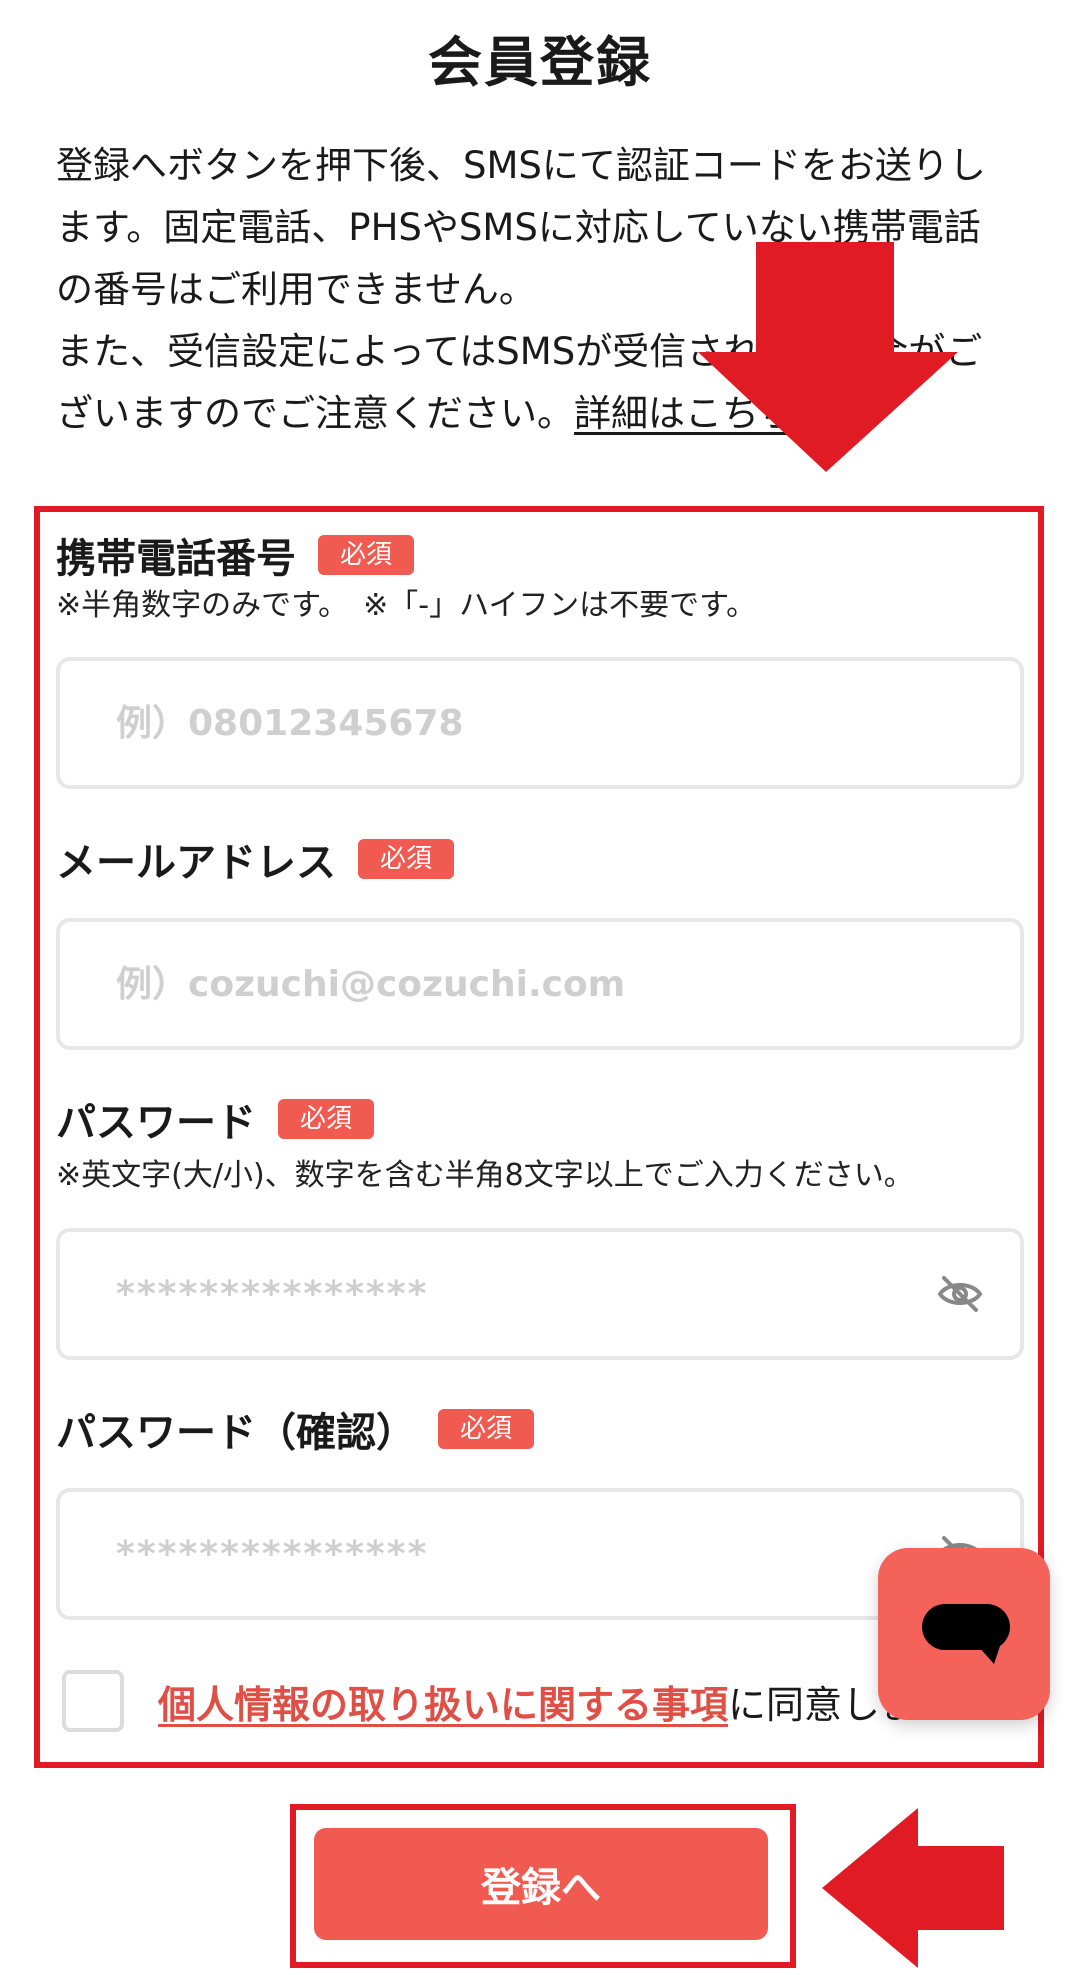 The image size is (1080, 1975). I want to click on password-input, so click(488, 1294).